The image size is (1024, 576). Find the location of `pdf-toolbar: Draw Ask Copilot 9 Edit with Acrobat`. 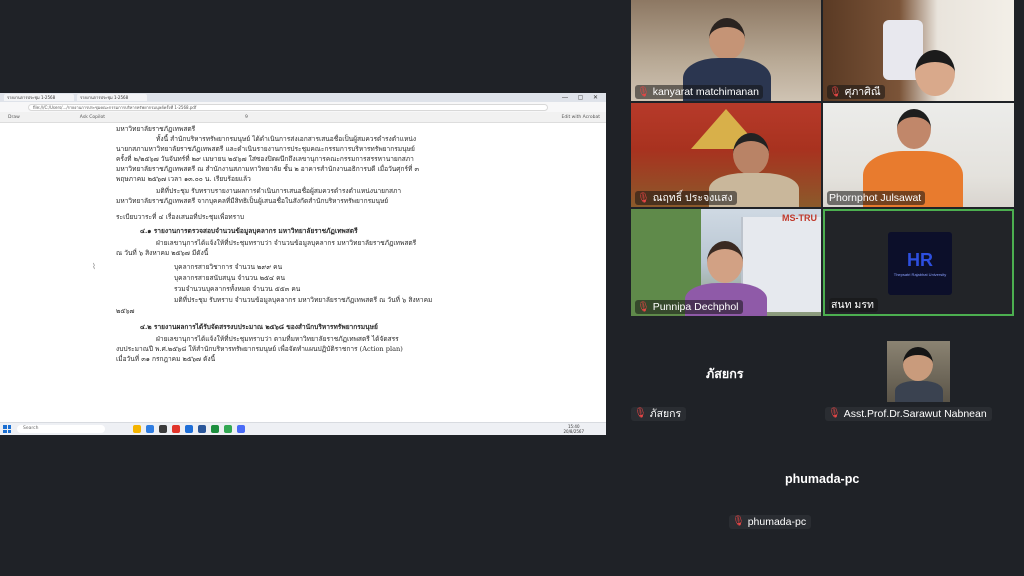

pdf-toolbar: Draw Ask Copilot 9 Edit with Acrobat is located at coordinates (303, 117).